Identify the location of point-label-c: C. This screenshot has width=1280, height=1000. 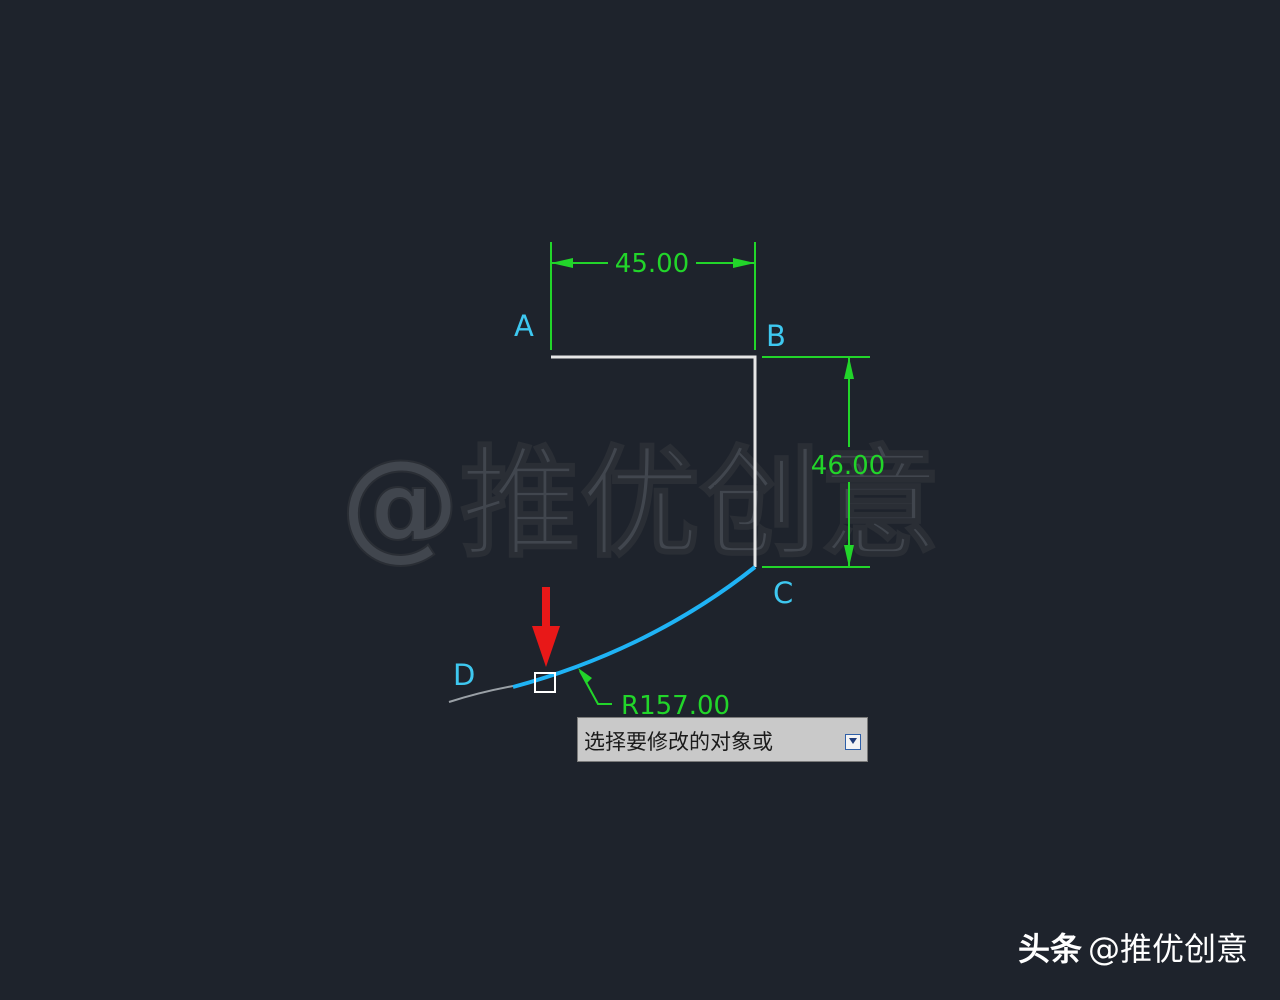
(783, 593).